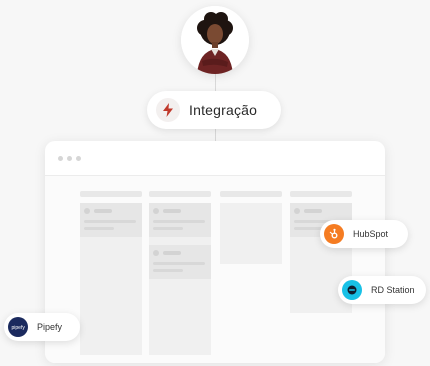 Image resolution: width=430 pixels, height=366 pixels. Describe the element at coordinates (215, 158) in the screenshot. I see `window-titlebar` at that location.